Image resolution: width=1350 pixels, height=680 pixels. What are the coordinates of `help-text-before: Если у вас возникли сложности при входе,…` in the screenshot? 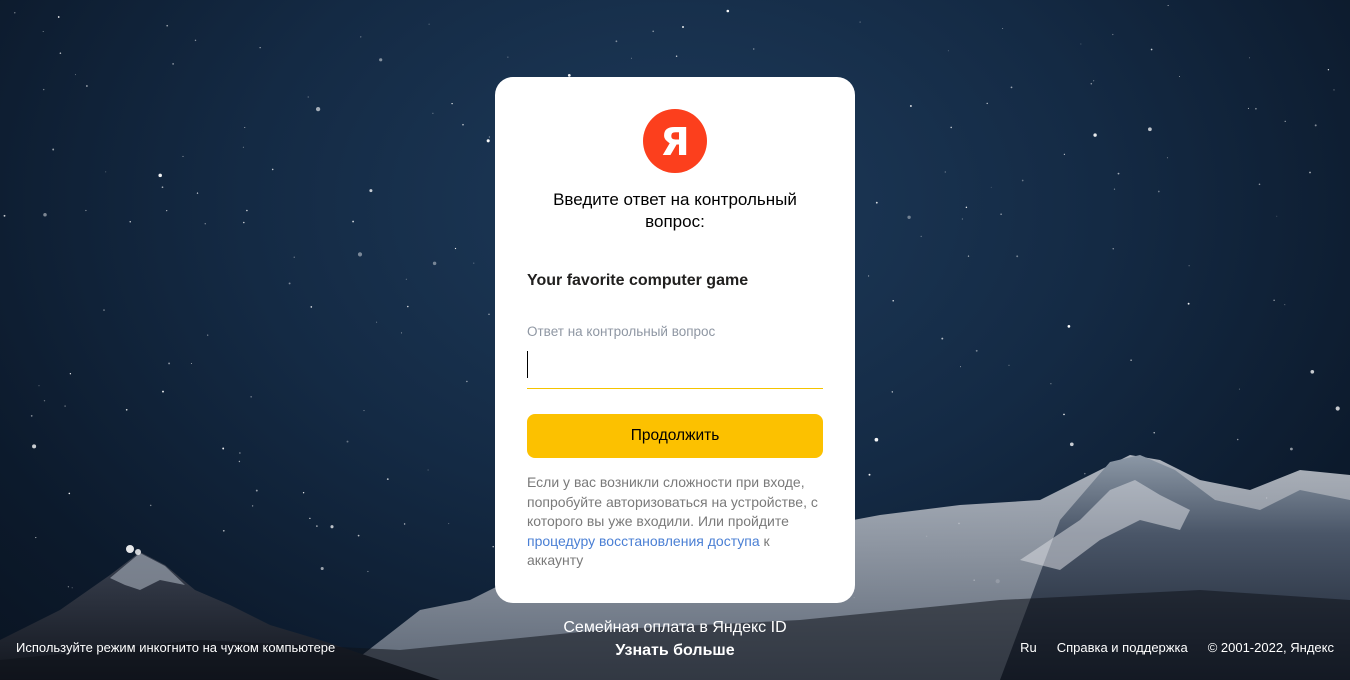 It's located at (672, 502).